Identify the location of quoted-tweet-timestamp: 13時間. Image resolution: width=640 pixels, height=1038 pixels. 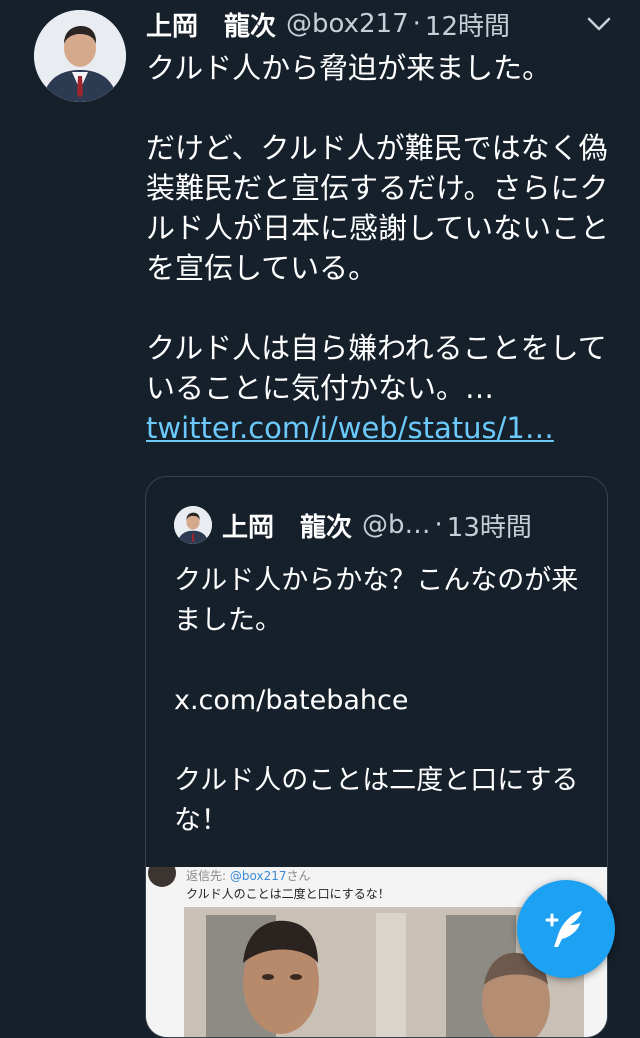
(489, 527).